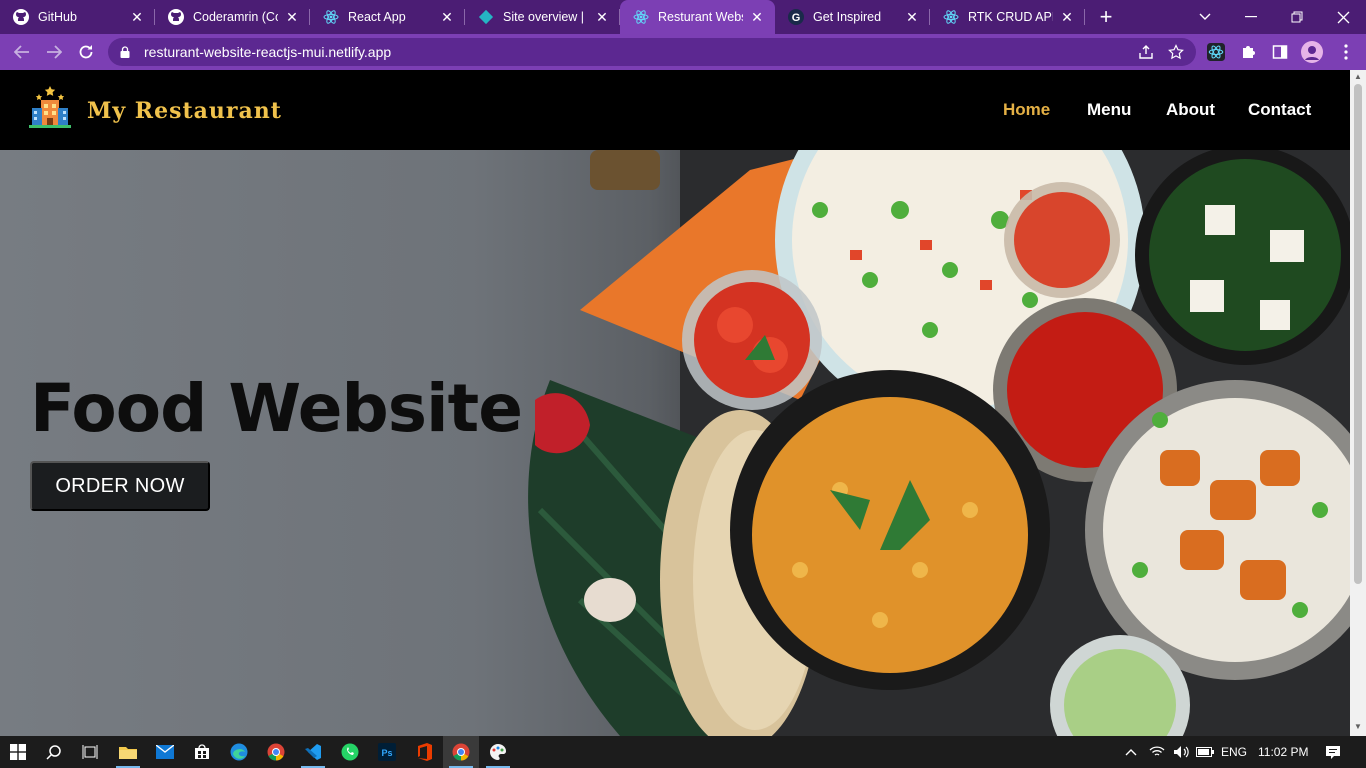 This screenshot has width=1366, height=768. I want to click on task-view-icon, so click(90, 752).